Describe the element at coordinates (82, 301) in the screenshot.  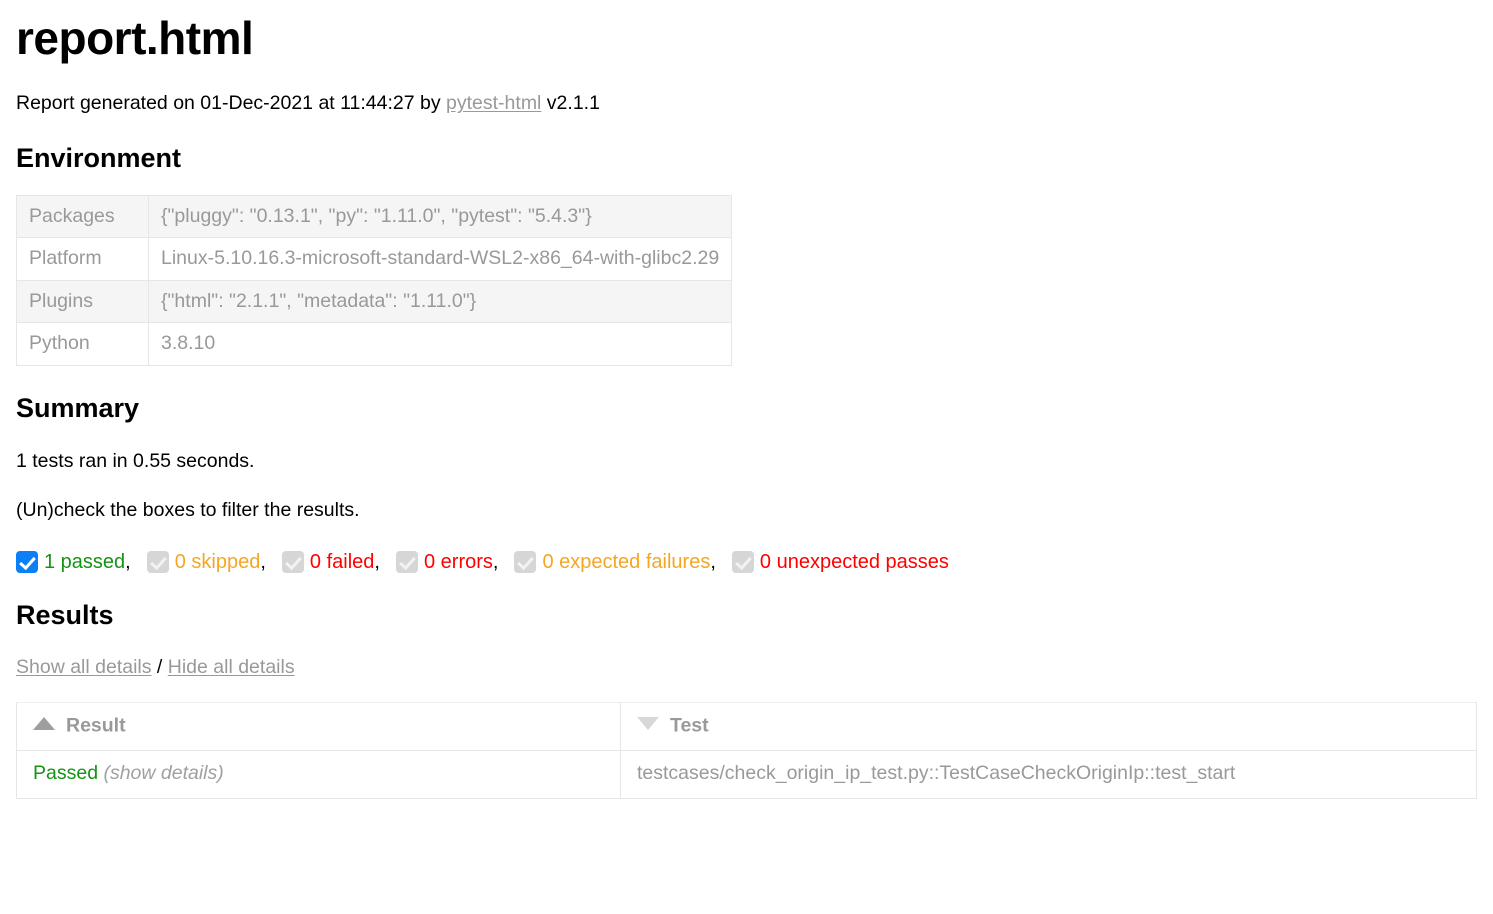
I see `environment-key: Plugins` at that location.